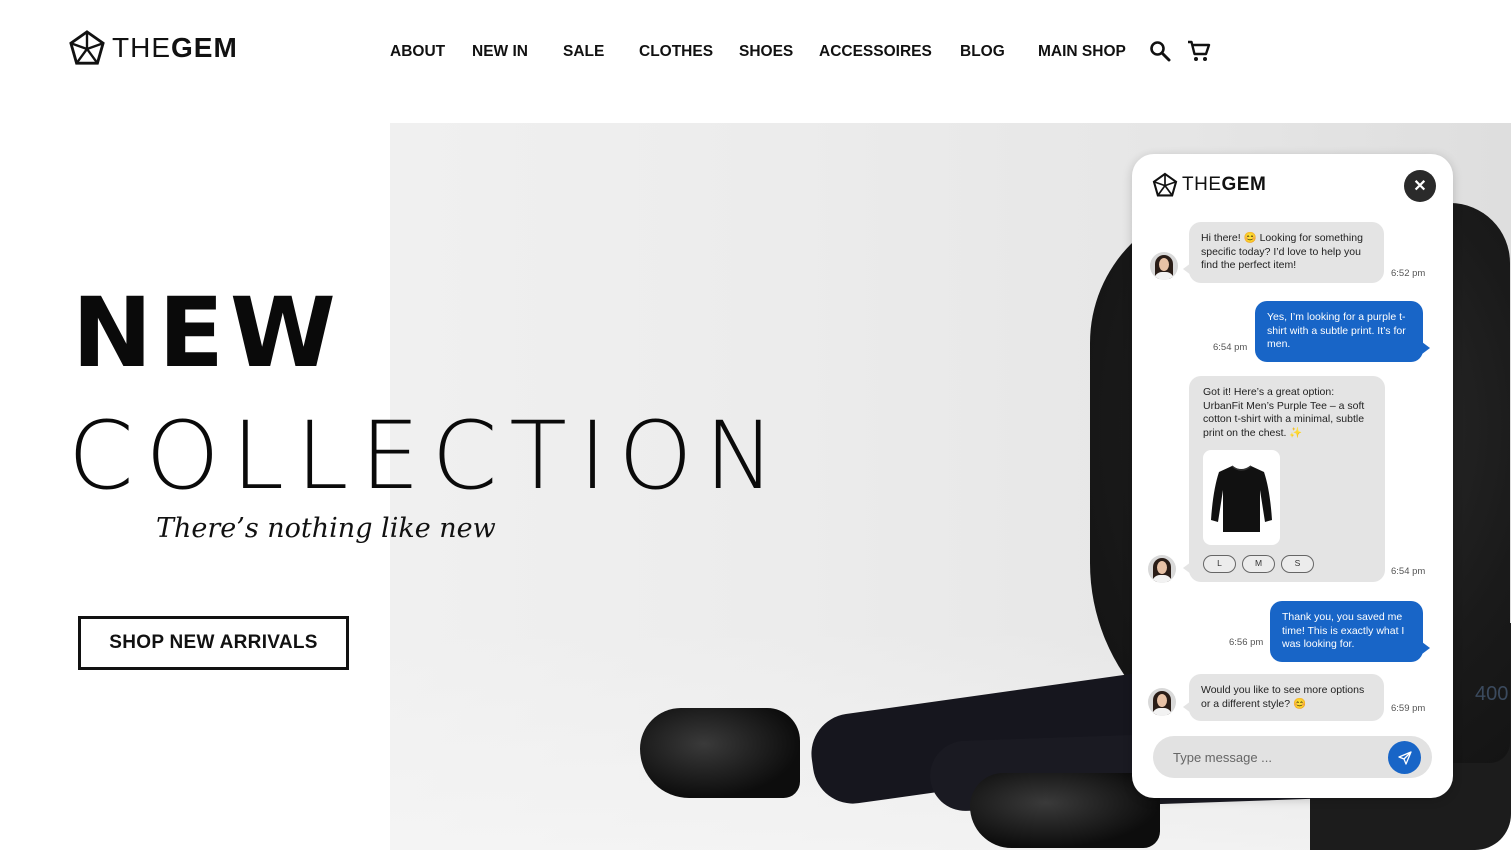  Describe the element at coordinates (1199, 53) in the screenshot. I see `cart-icon` at that location.